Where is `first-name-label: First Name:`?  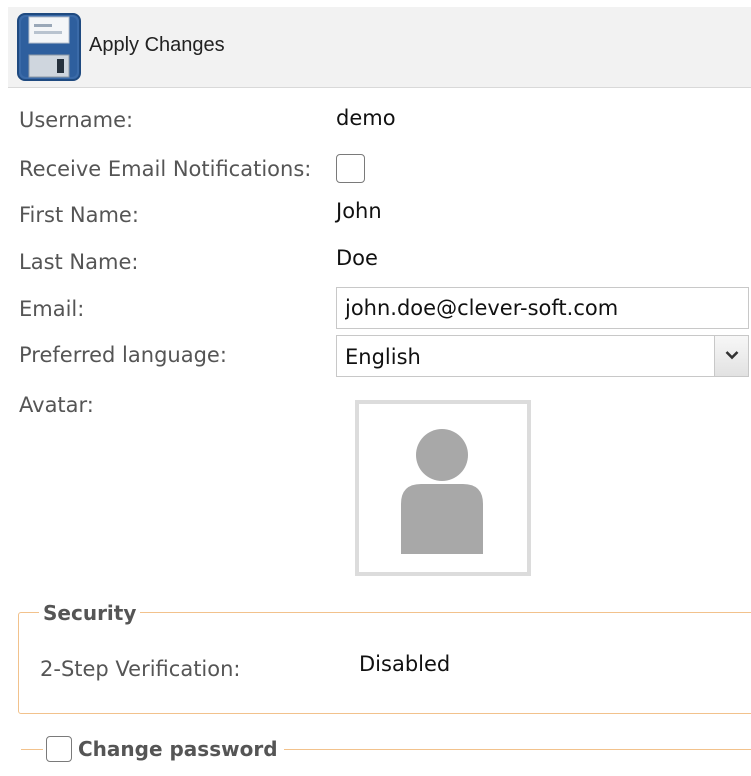
first-name-label: First Name: is located at coordinates (79, 215).